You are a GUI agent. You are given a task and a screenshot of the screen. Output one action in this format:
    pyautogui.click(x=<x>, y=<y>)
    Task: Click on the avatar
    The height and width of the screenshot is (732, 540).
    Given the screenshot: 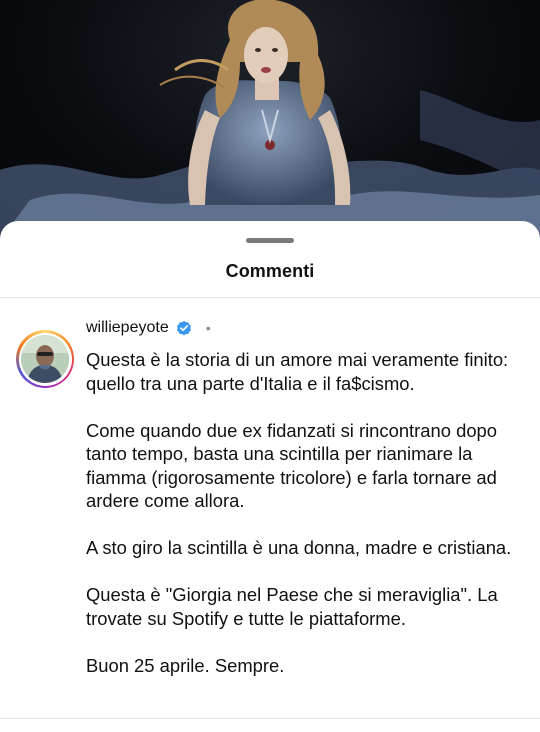 What is the action you would take?
    pyautogui.click(x=45, y=359)
    